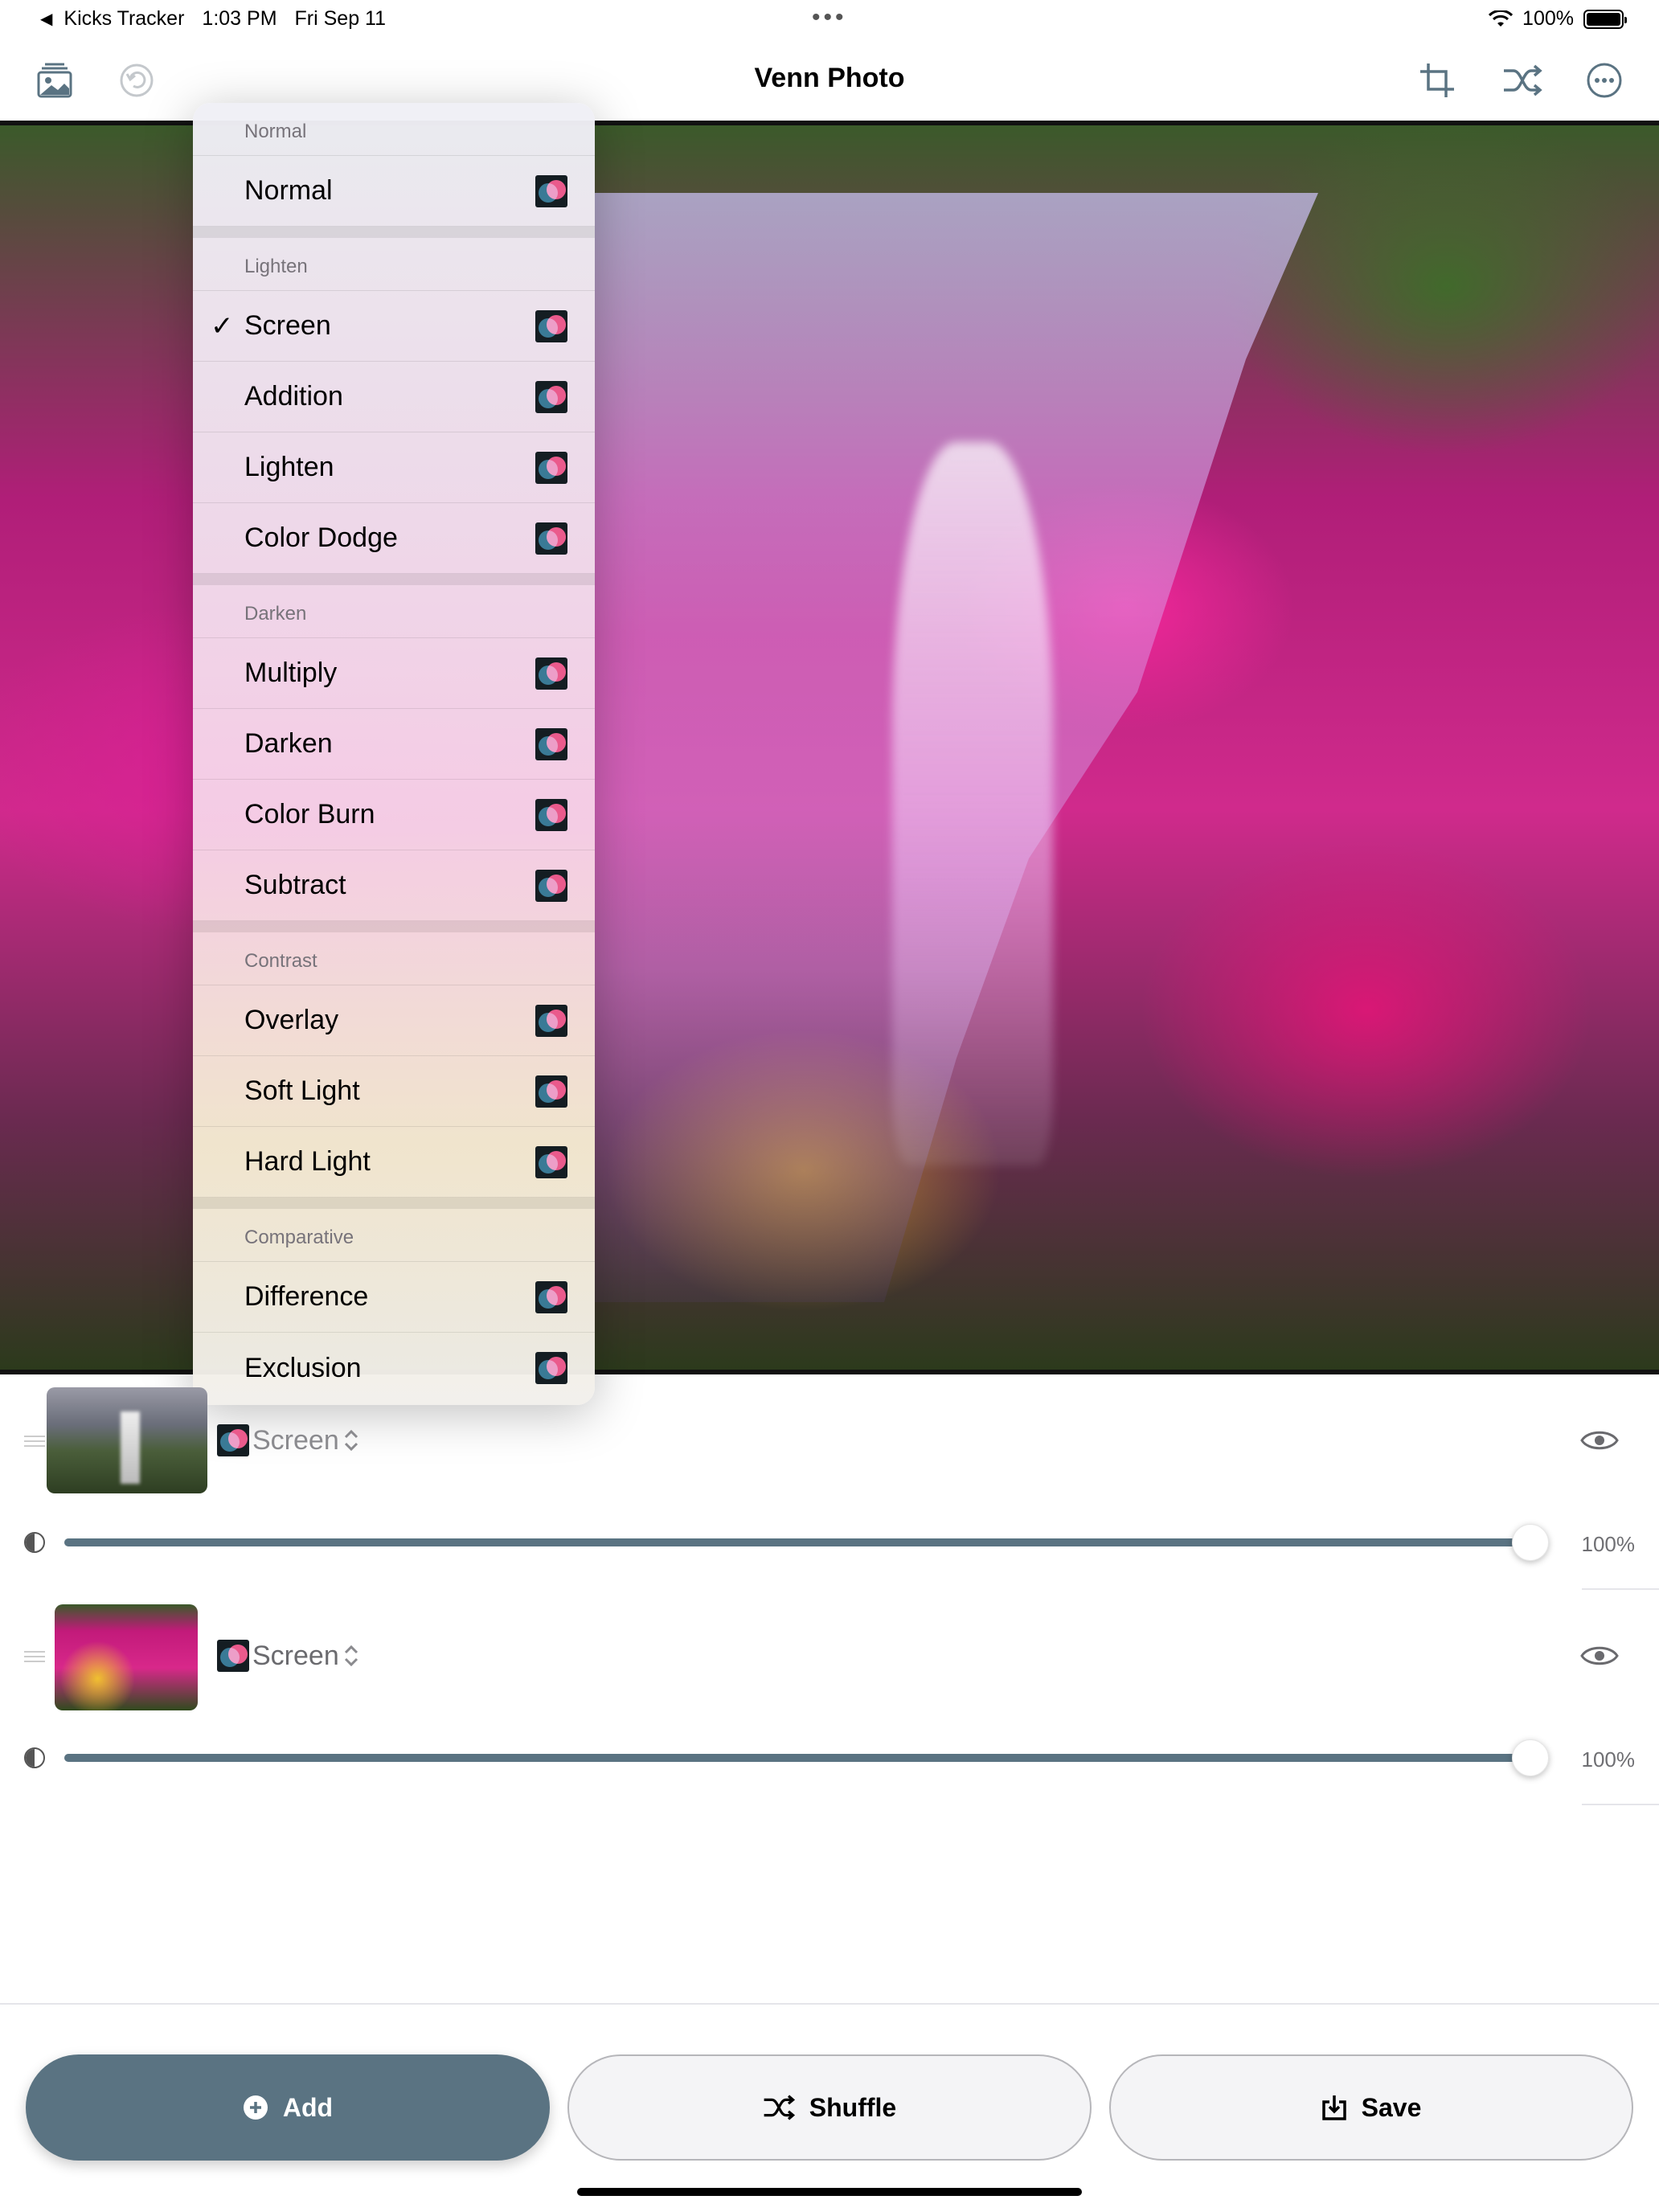 The height and width of the screenshot is (2212, 1659). What do you see at coordinates (394, 1297) in the screenshot?
I see `menu-item-difference: Difference` at bounding box center [394, 1297].